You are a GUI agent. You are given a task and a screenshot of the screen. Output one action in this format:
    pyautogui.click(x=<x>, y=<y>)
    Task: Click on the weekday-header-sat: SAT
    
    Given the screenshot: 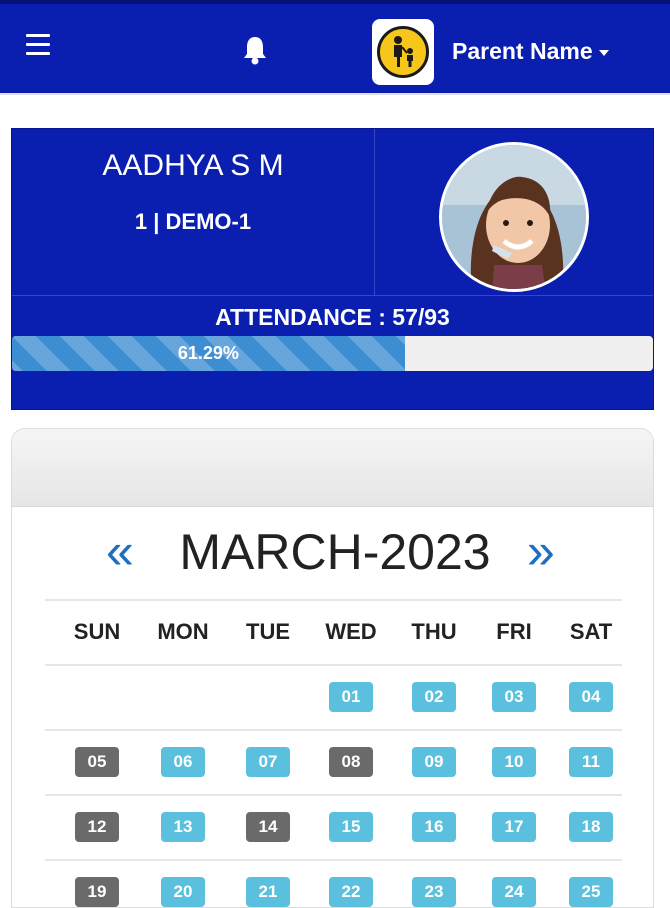 What is the action you would take?
    pyautogui.click(x=591, y=631)
    